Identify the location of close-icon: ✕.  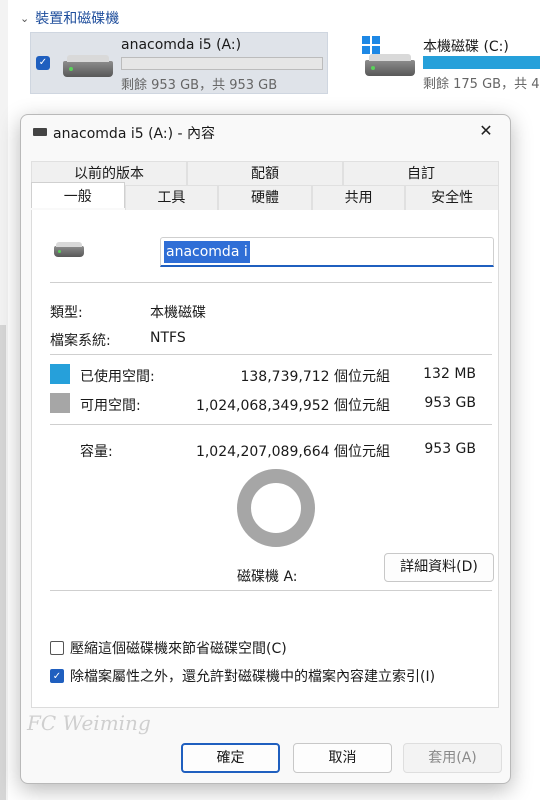
(485, 130).